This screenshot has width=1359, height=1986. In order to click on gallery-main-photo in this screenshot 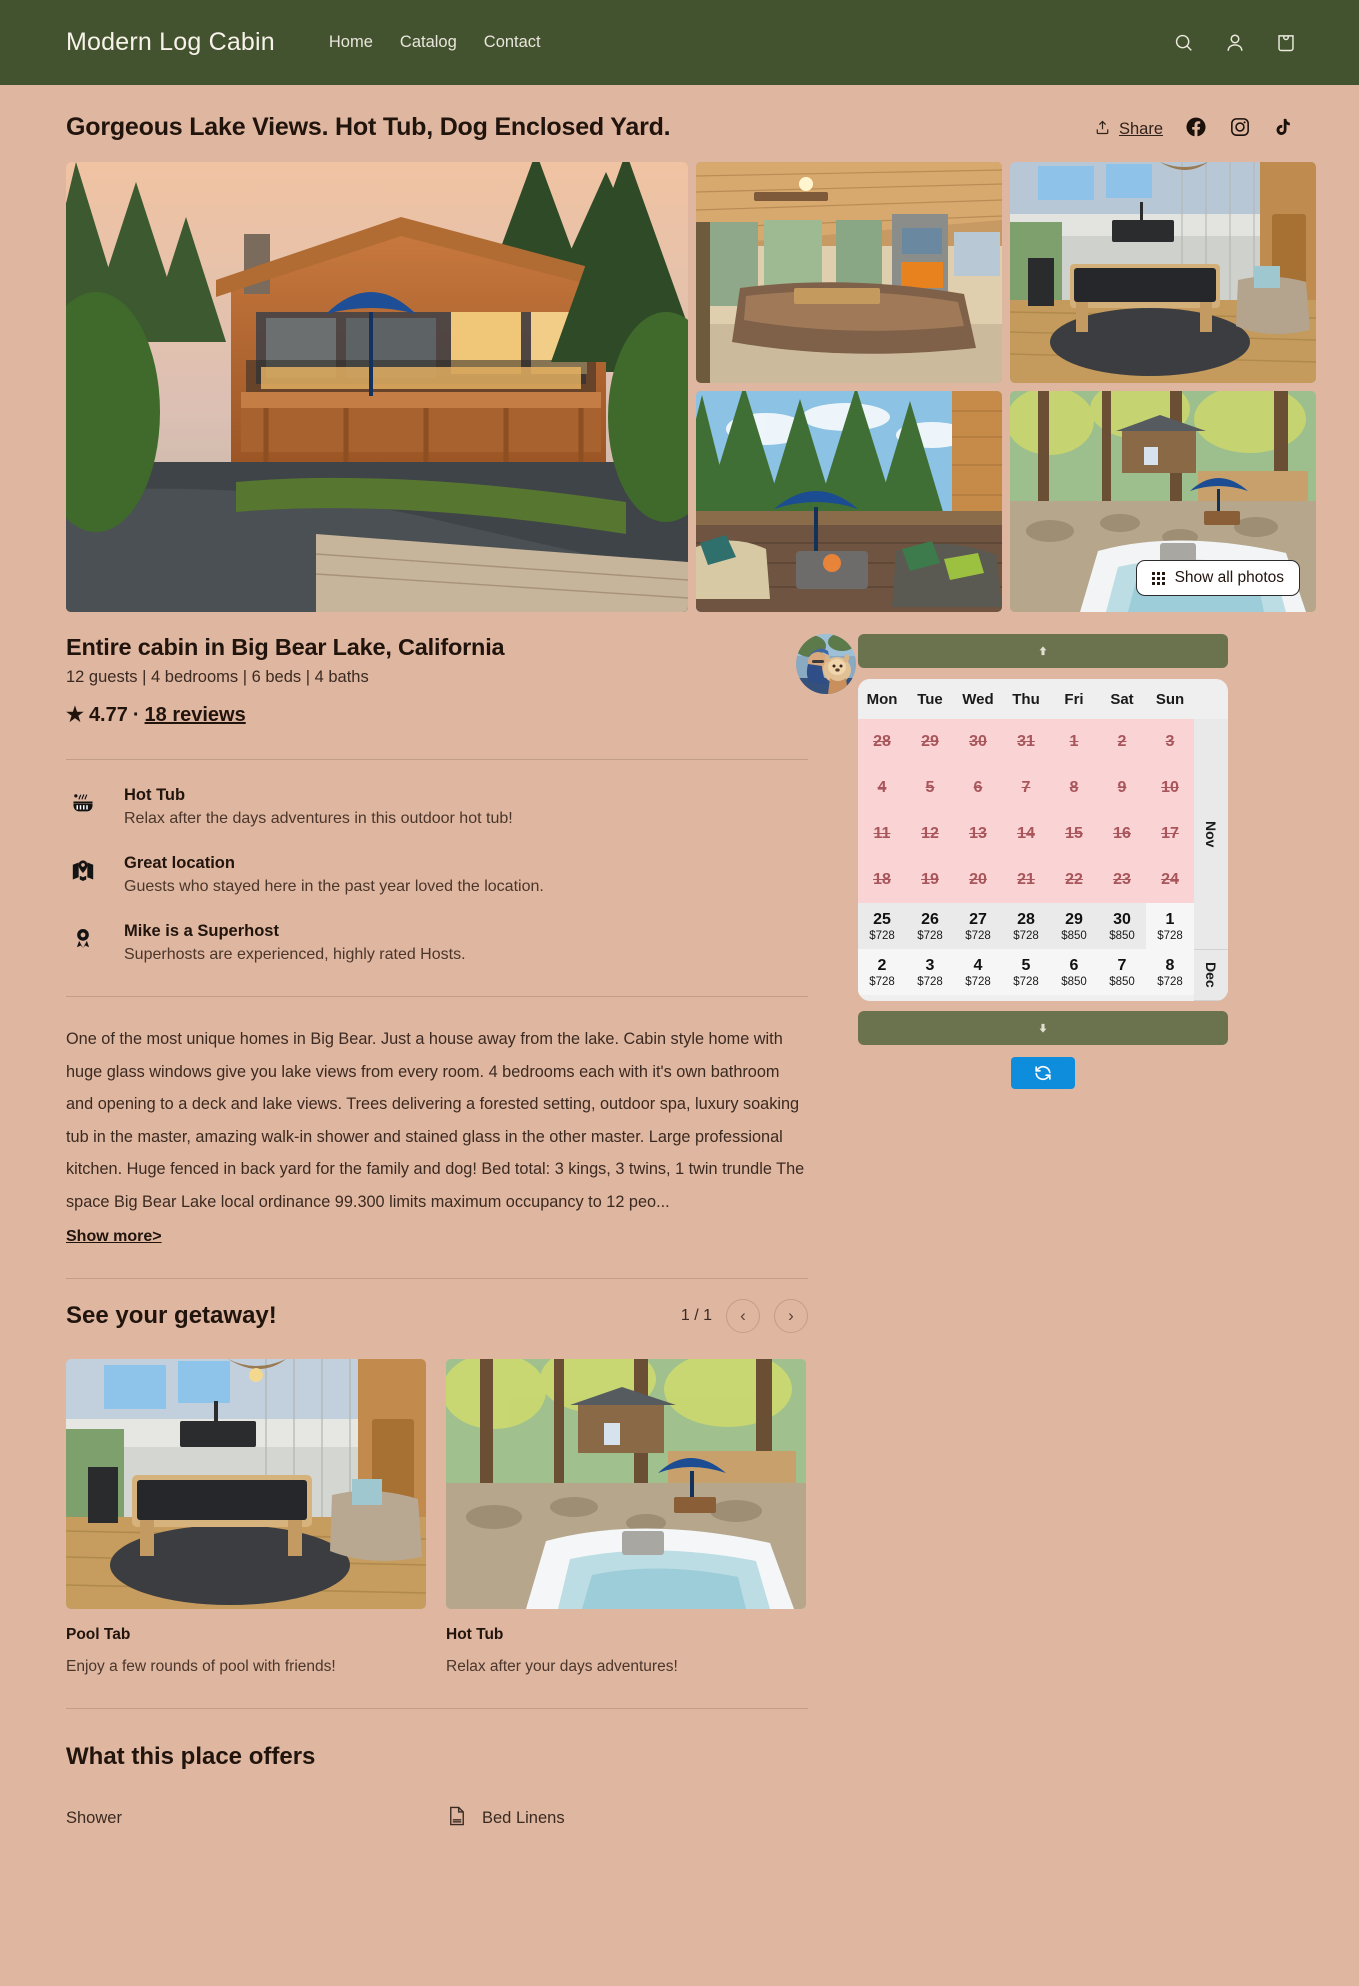, I will do `click(377, 387)`.